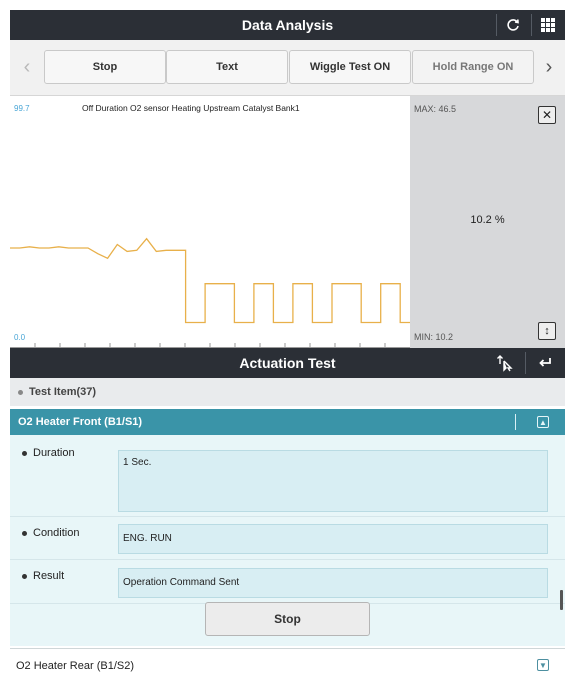 The width and height of the screenshot is (575, 686). I want to click on close-icon: ✕, so click(547, 115).